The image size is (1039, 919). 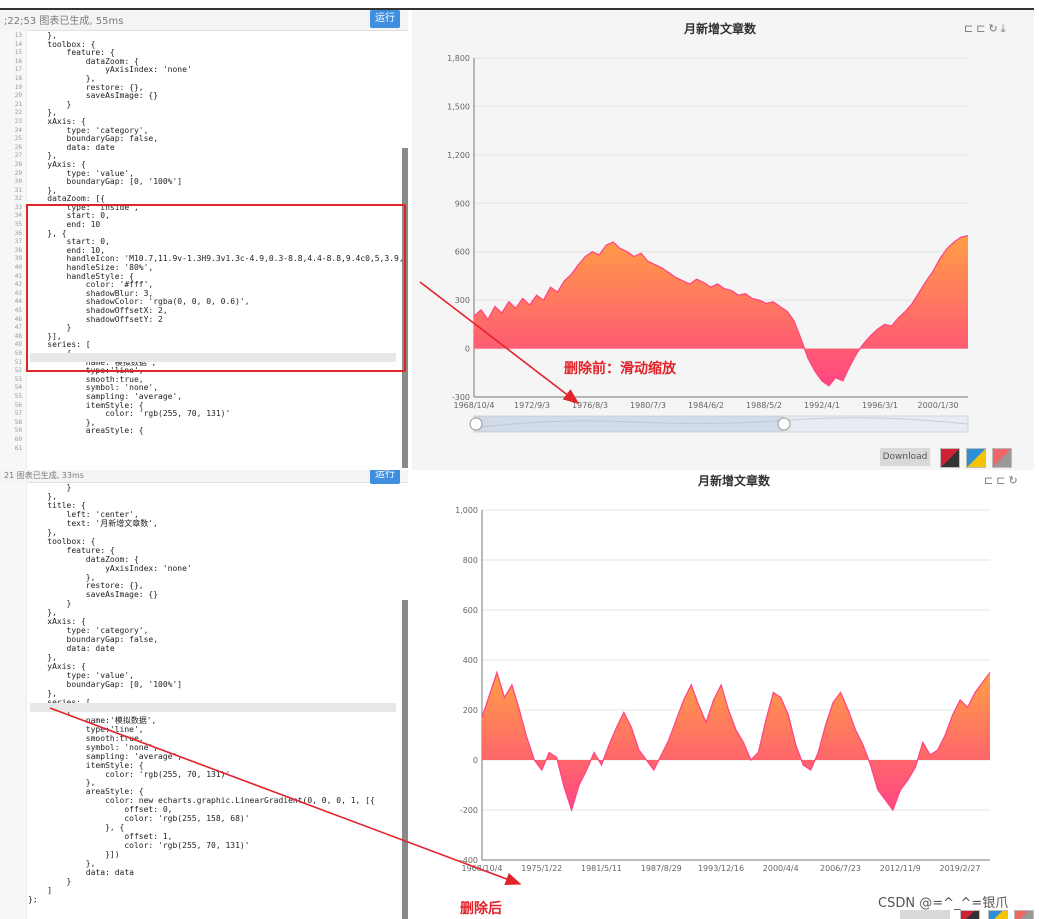 What do you see at coordinates (784, 424) in the screenshot?
I see `datazoom-handle-end` at bounding box center [784, 424].